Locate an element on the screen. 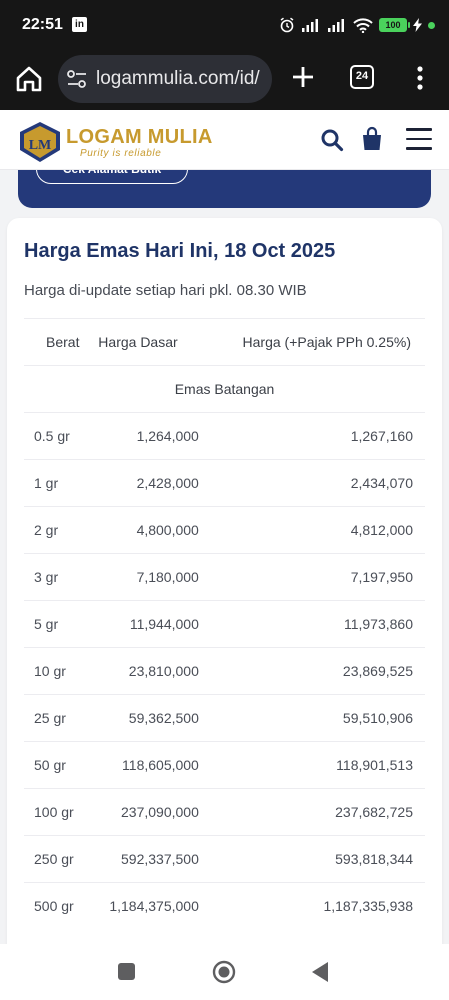 The height and width of the screenshot is (1000, 449). table-row: 100 gr 237,090,000 237,682,725 is located at coordinates (224, 812).